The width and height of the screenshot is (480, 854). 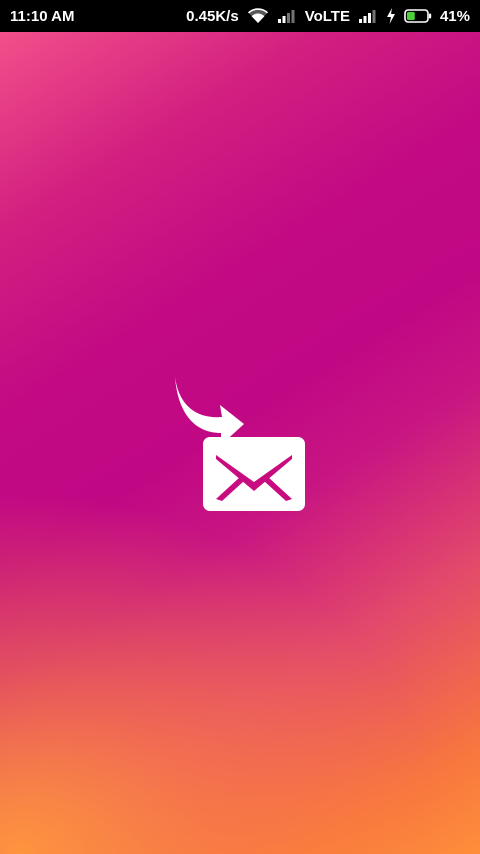 What do you see at coordinates (212, 16) in the screenshot?
I see `network-speed: 0.45K/s` at bounding box center [212, 16].